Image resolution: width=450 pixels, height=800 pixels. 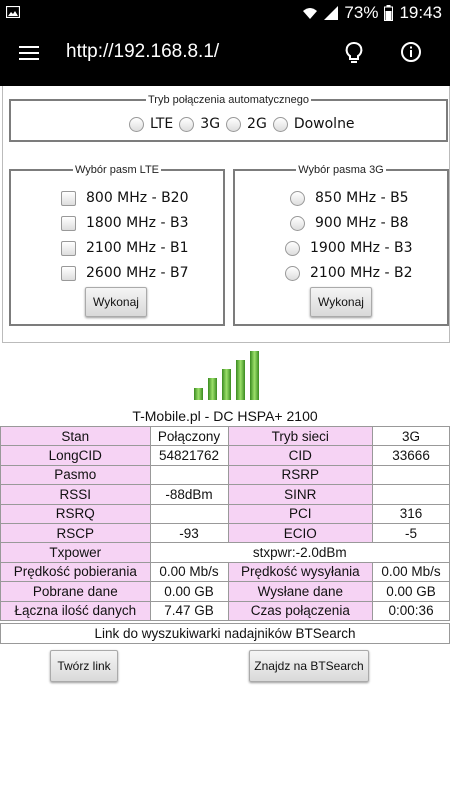 What do you see at coordinates (341, 170) in the screenshot?
I see `3g-bands-legend: Wybór pasma 3G` at bounding box center [341, 170].